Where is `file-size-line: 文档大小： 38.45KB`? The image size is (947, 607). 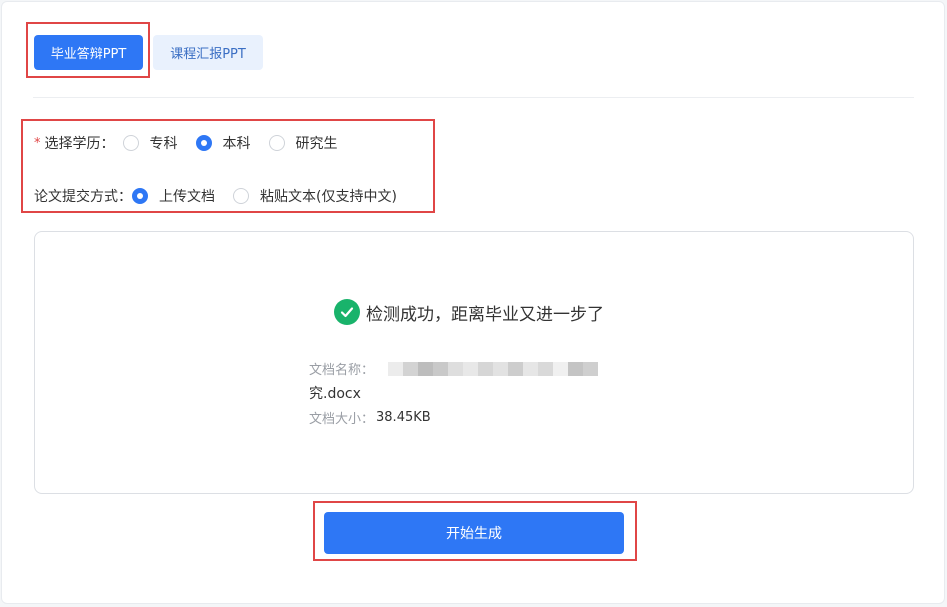 file-size-line: 文档大小： 38.45KB is located at coordinates (370, 417).